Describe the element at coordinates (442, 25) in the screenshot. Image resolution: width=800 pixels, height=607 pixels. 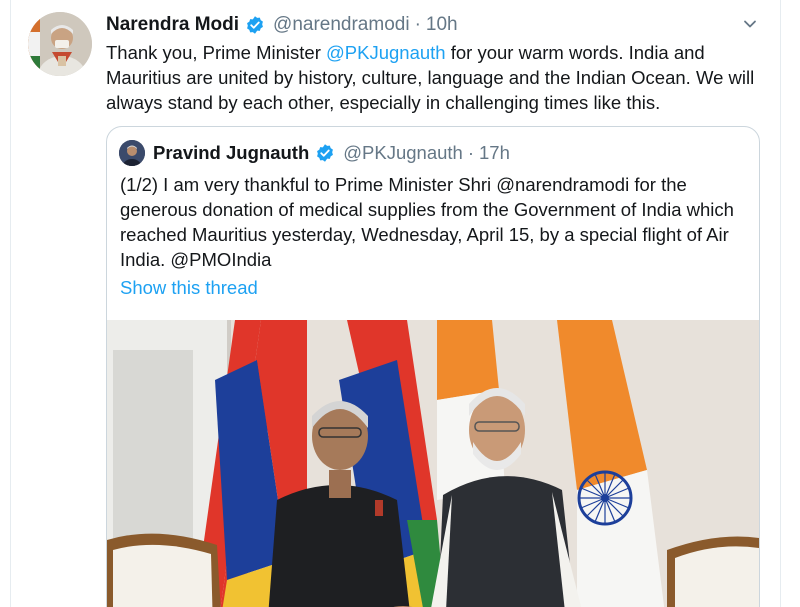
I see `tweet-timestamp: 10h` at that location.